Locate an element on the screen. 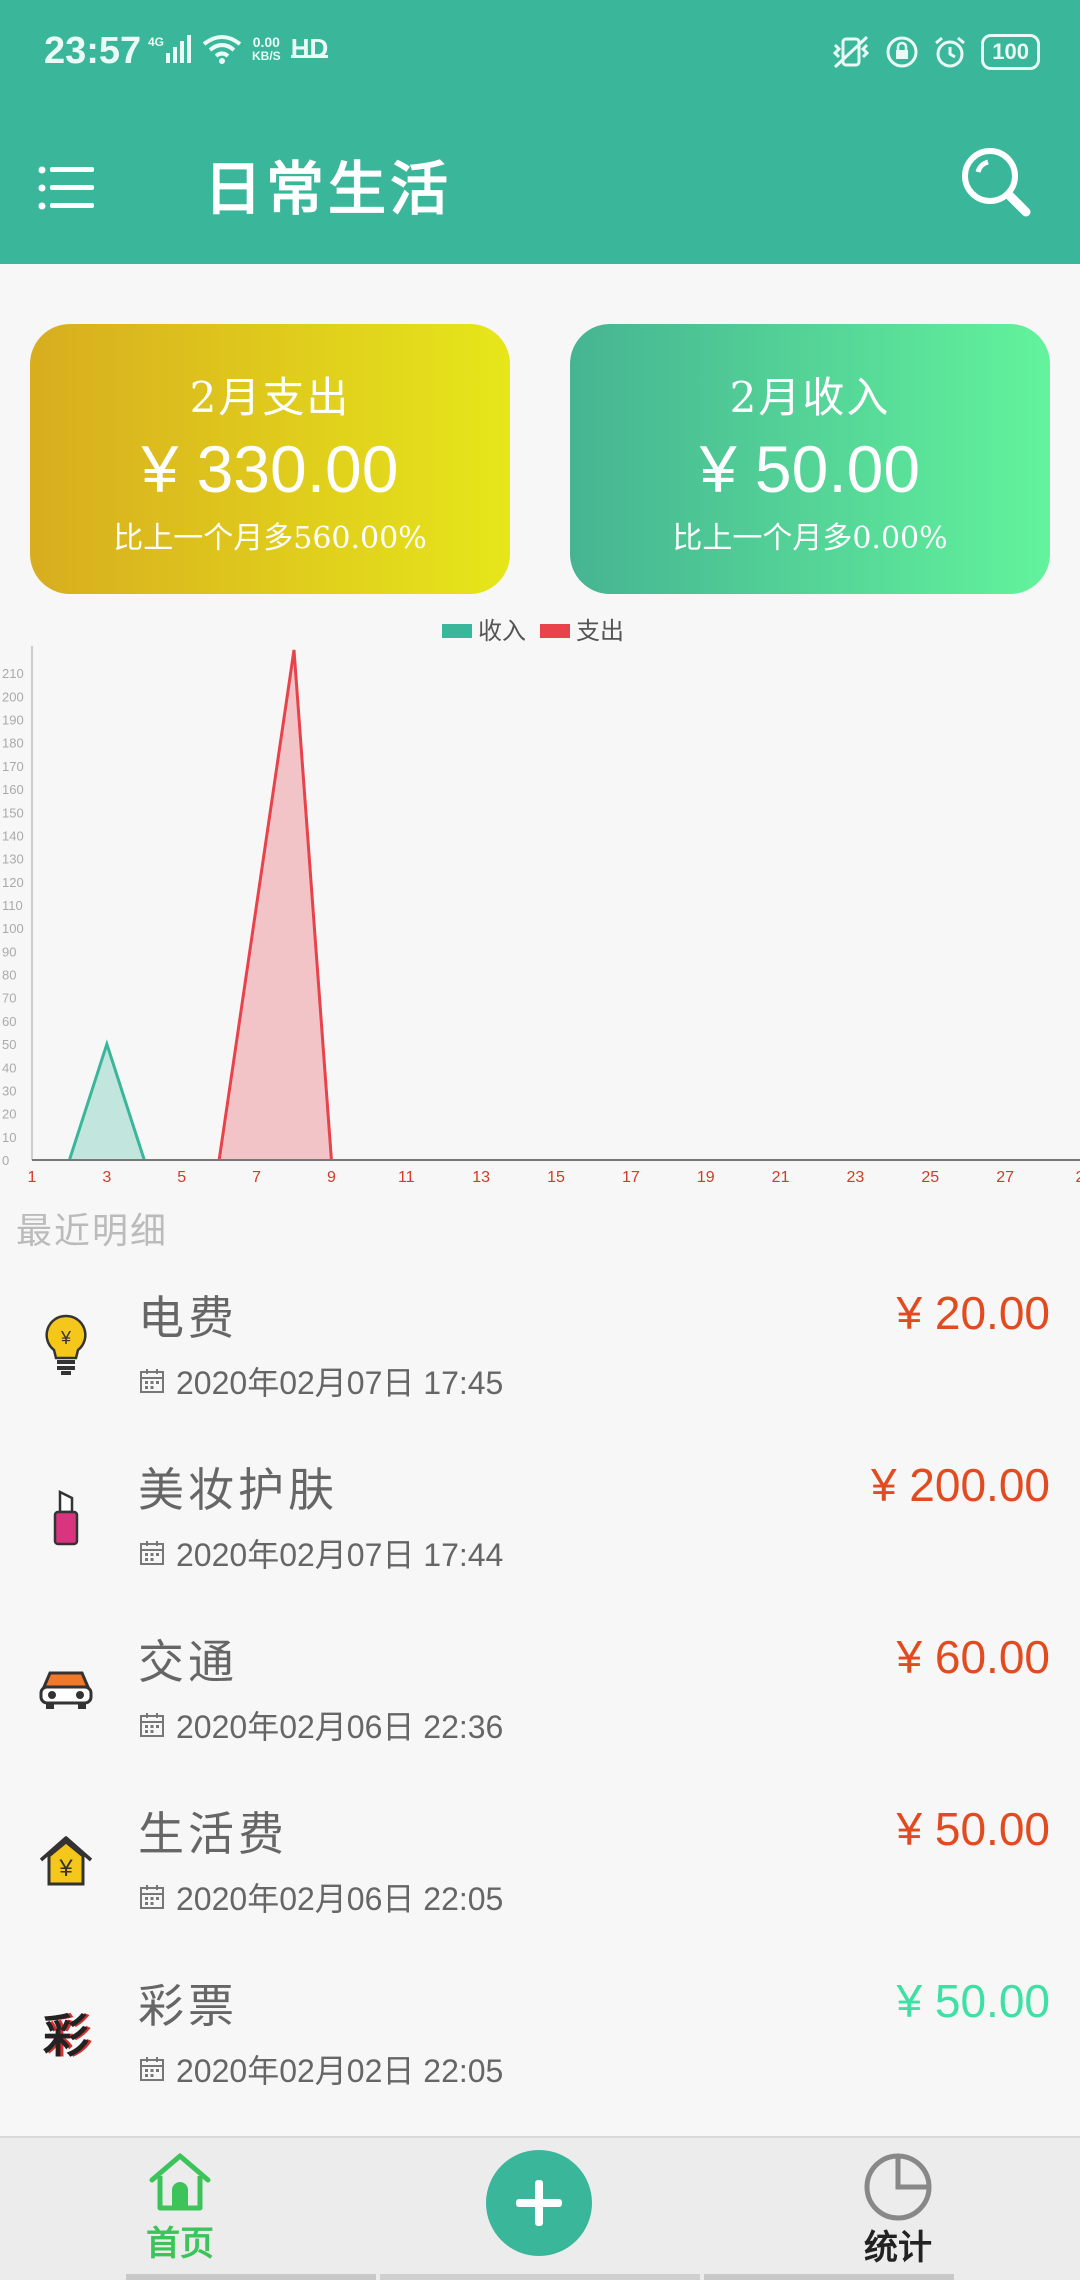 The width and height of the screenshot is (1080, 2280). battery-level: 100 is located at coordinates (1010, 51).